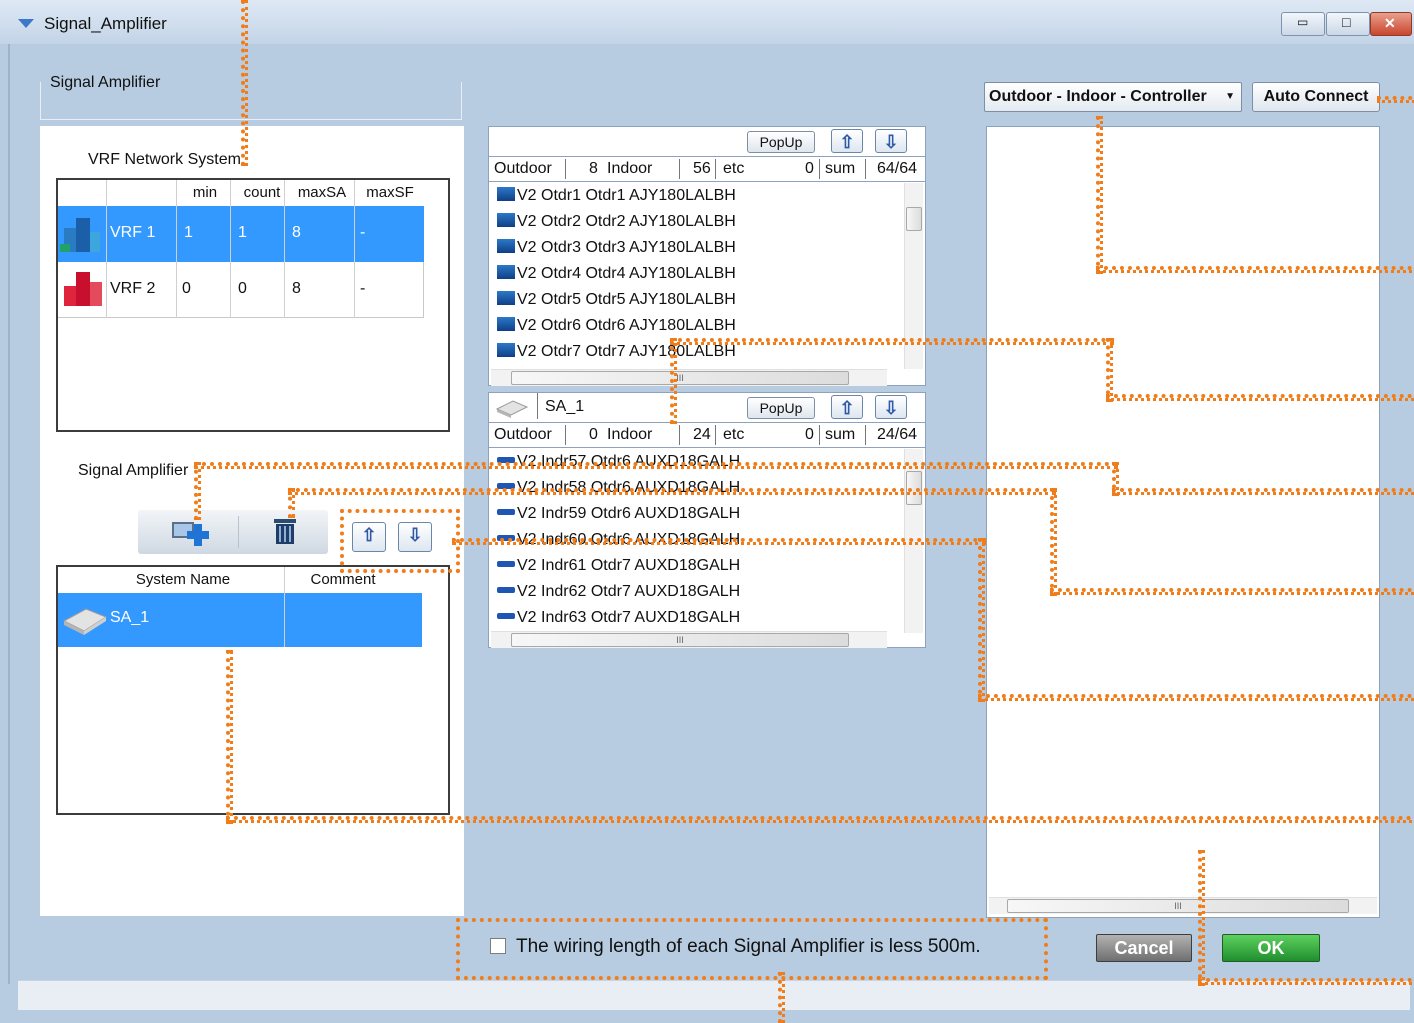 The height and width of the screenshot is (1023, 1414). What do you see at coordinates (616, 352) in the screenshot?
I see `outdoor-unit-item: V2 Otdr7 Otdr7 AJY180LALBH` at bounding box center [616, 352].